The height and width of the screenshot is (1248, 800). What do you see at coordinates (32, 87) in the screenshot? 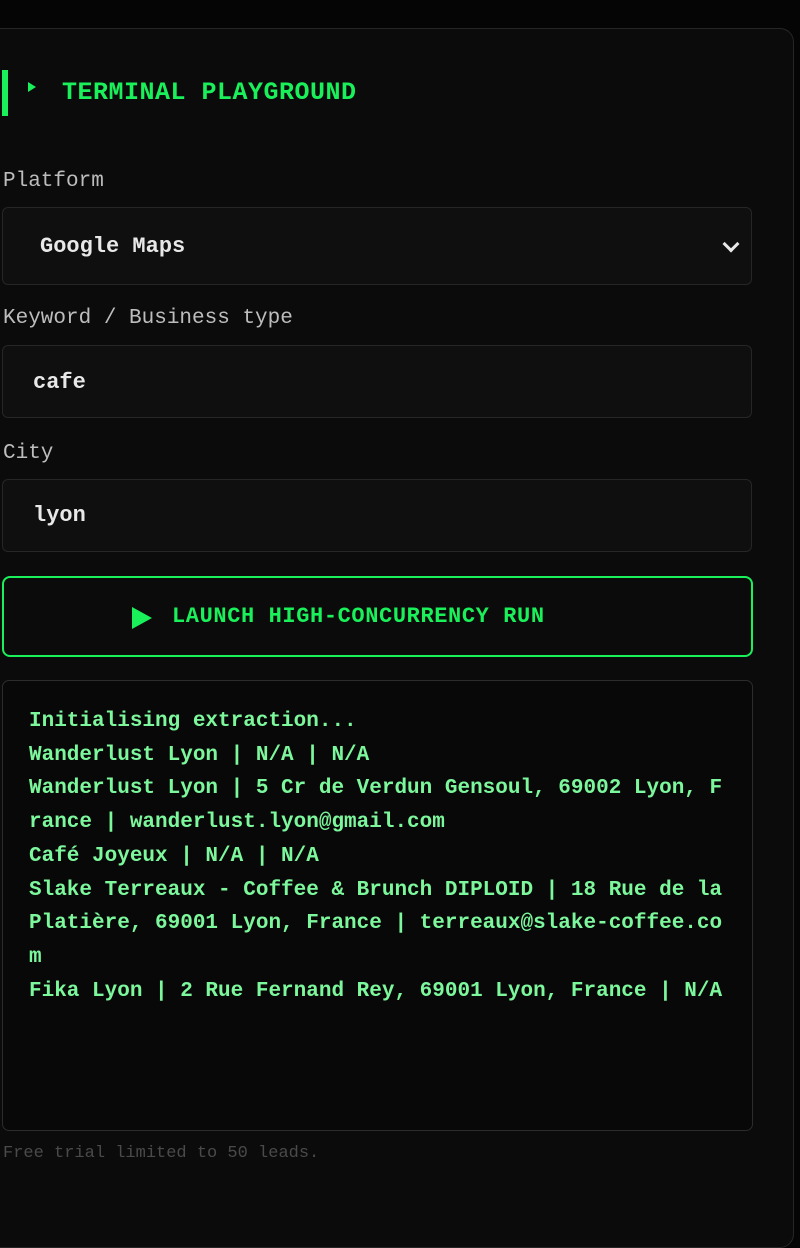
I see `caret-right-icon` at bounding box center [32, 87].